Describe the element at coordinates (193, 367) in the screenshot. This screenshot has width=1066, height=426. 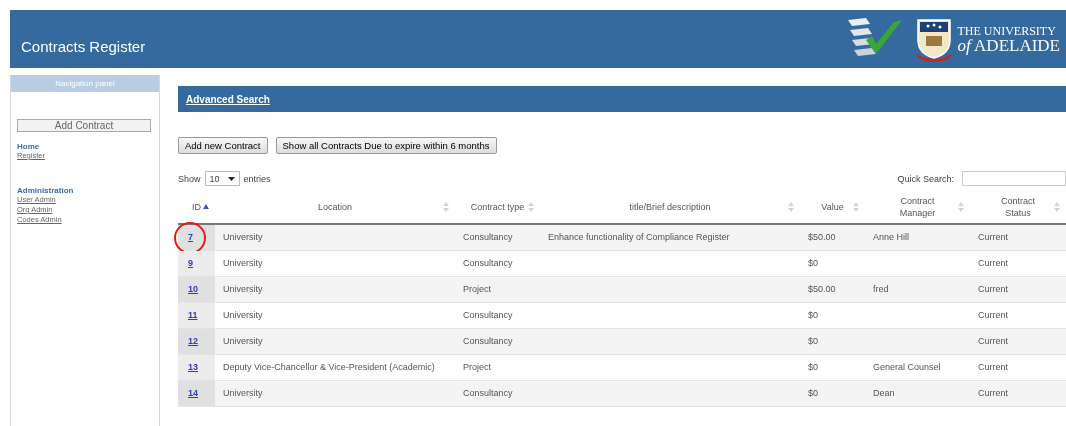
I see `contract-id-link: 13` at that location.